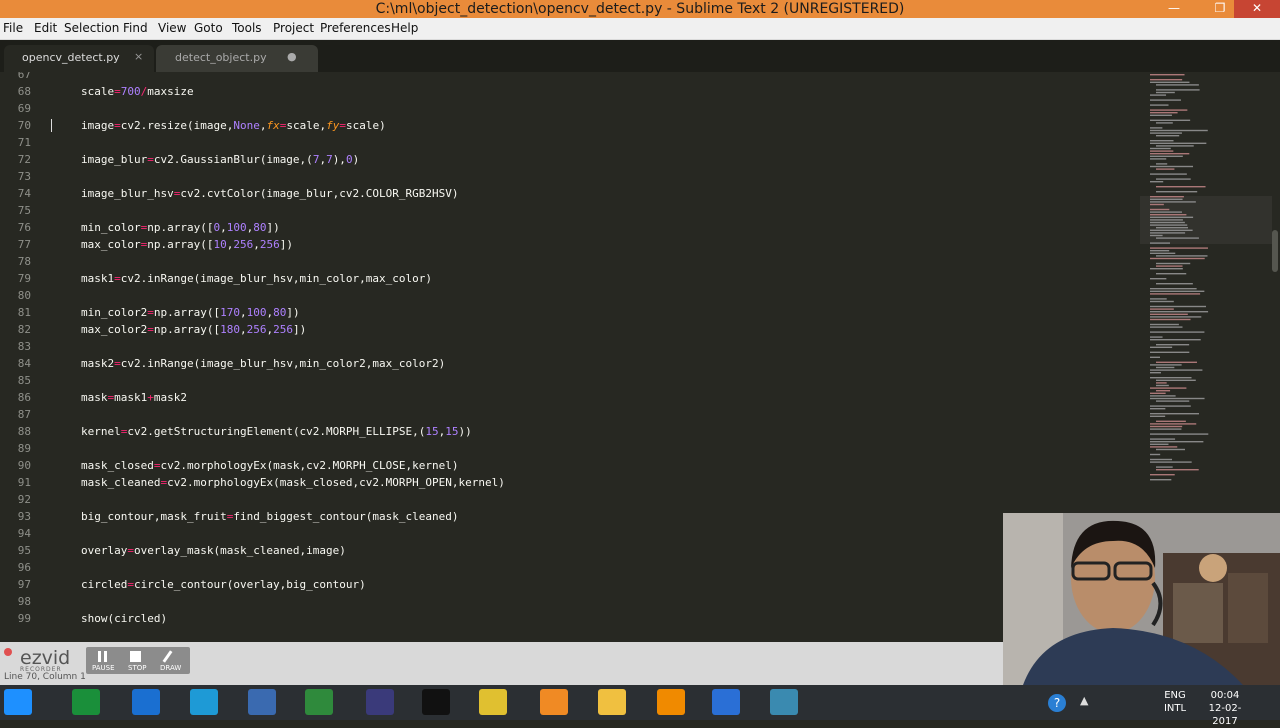 The image size is (1280, 728). Describe the element at coordinates (103, 660) in the screenshot. I see `pause-button: PAUSE` at that location.